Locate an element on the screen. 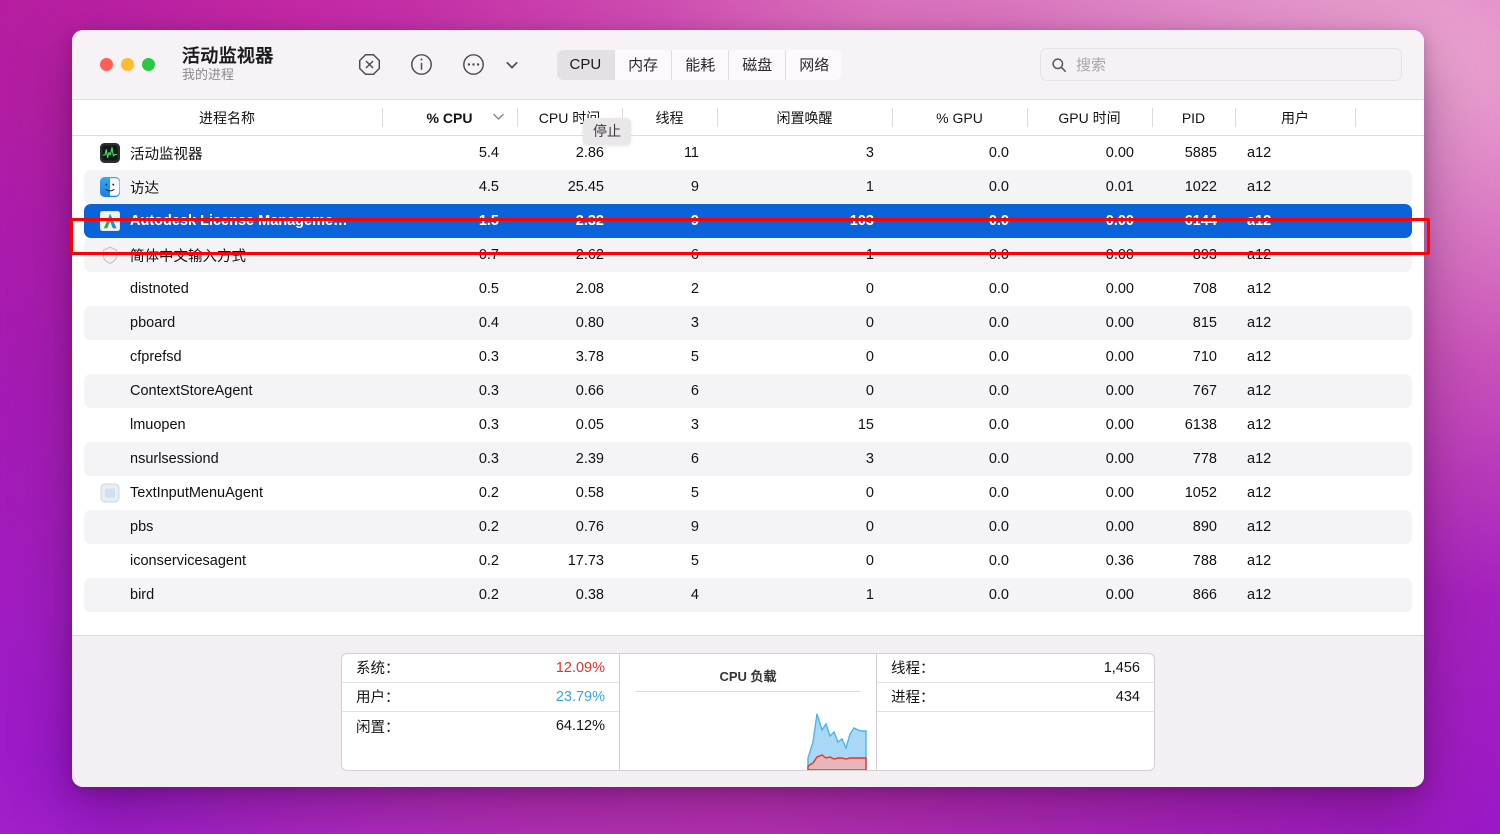 This screenshot has height=834, width=1500. tab-network: 网络 is located at coordinates (814, 64).